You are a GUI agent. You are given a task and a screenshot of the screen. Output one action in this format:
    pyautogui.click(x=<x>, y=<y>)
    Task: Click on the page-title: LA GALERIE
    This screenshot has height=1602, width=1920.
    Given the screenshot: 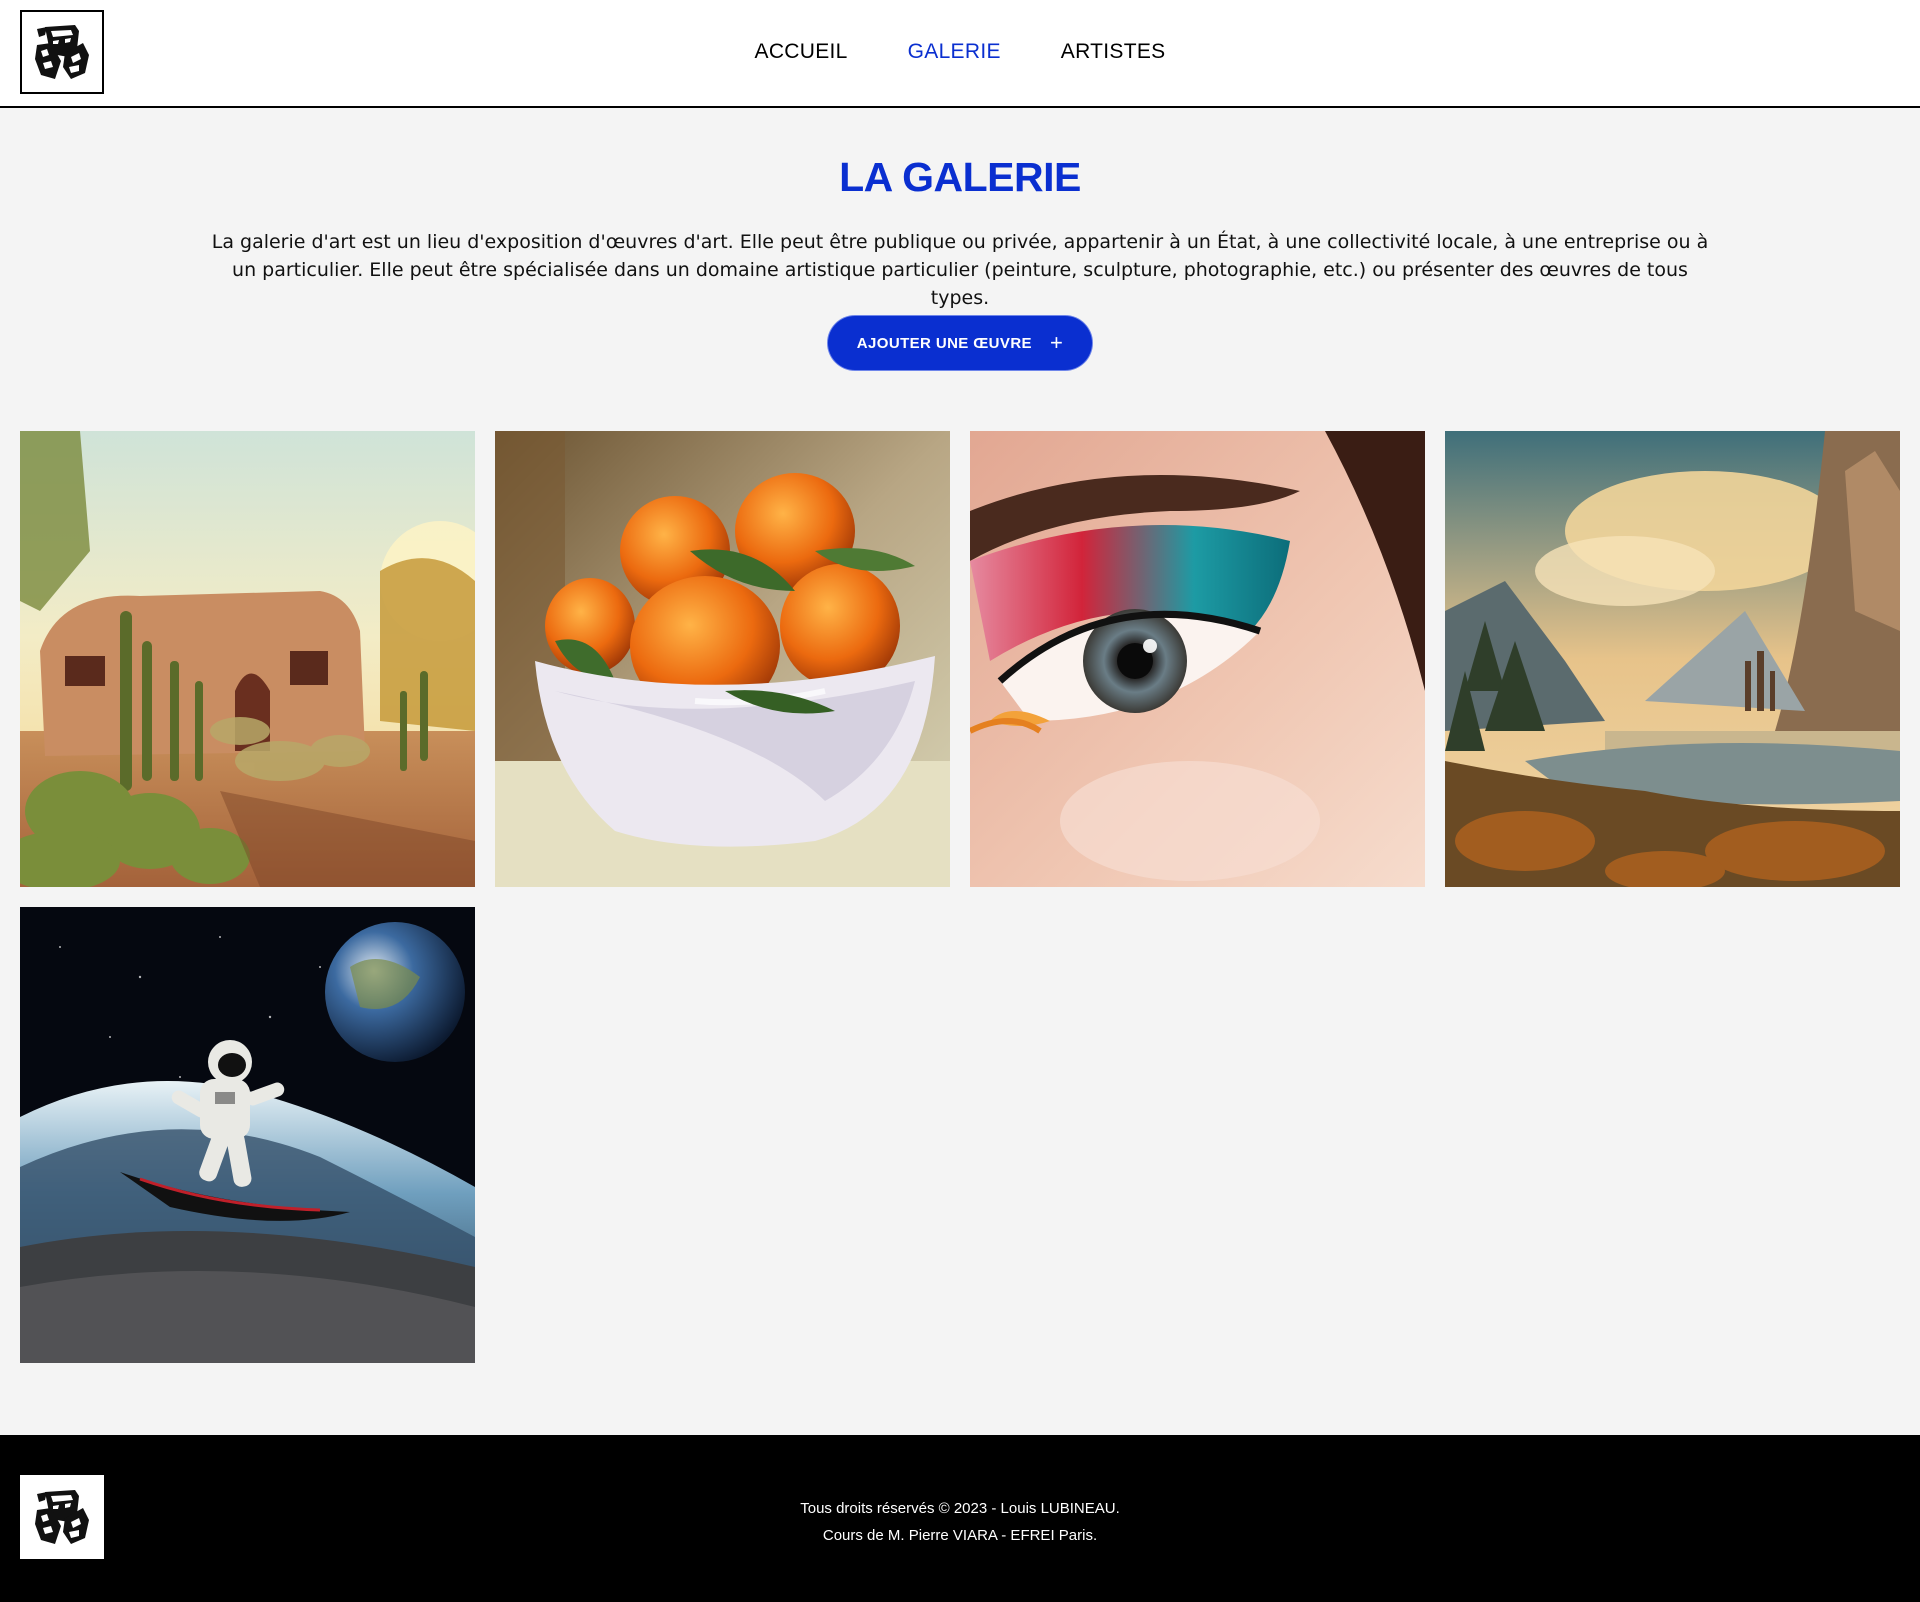 What is the action you would take?
    pyautogui.click(x=960, y=177)
    